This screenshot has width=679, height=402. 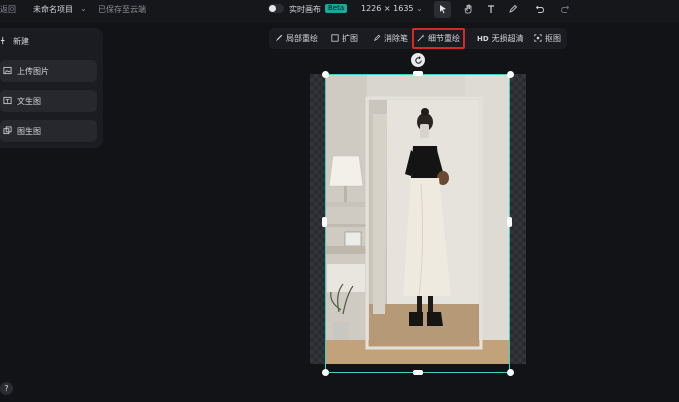 I want to click on upload-image-button: 上传图片, so click(x=48, y=71).